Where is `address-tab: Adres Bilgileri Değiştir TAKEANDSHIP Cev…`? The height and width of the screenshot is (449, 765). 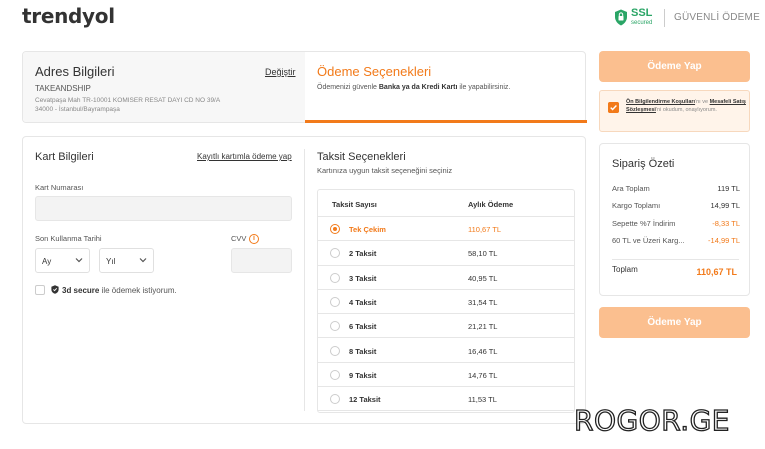
address-tab: Adres Bilgileri Değiştir TAKEANDSHIP Cev… is located at coordinates (164, 87).